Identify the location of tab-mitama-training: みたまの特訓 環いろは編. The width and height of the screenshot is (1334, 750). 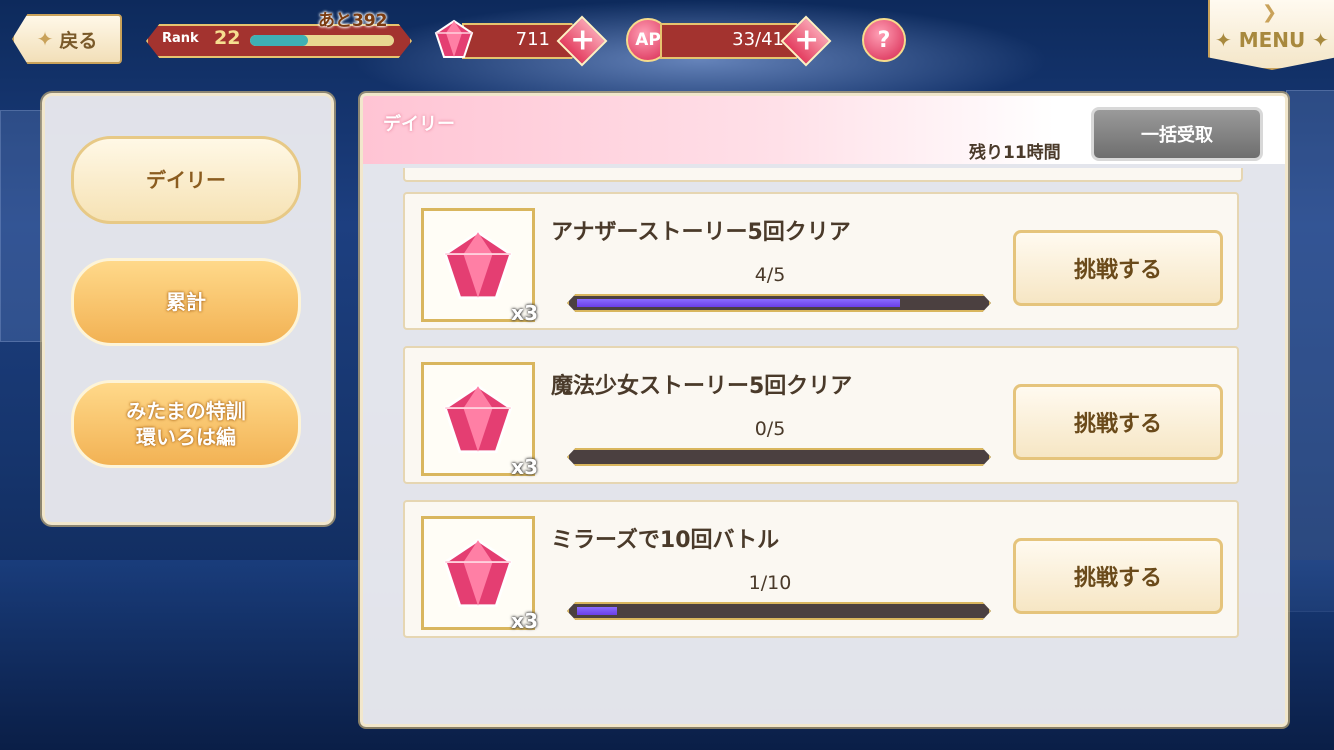
(186, 424).